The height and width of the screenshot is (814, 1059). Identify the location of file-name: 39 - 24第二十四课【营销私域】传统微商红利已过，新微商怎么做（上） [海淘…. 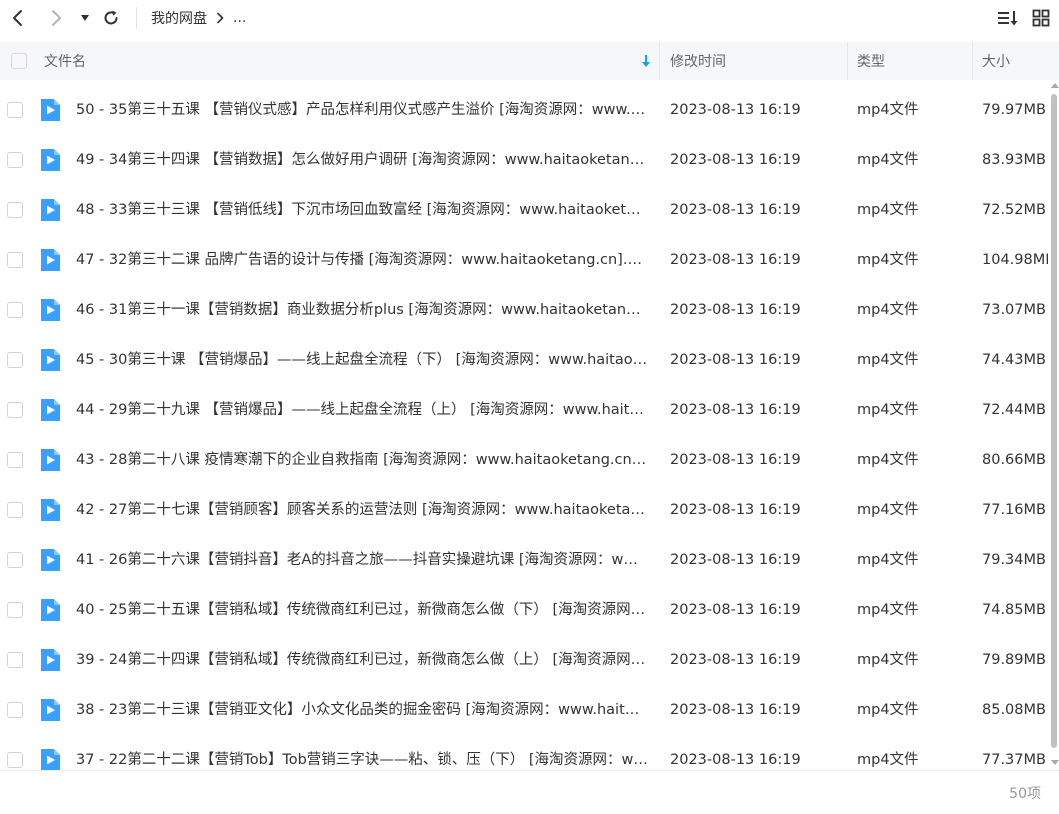
(362, 660).